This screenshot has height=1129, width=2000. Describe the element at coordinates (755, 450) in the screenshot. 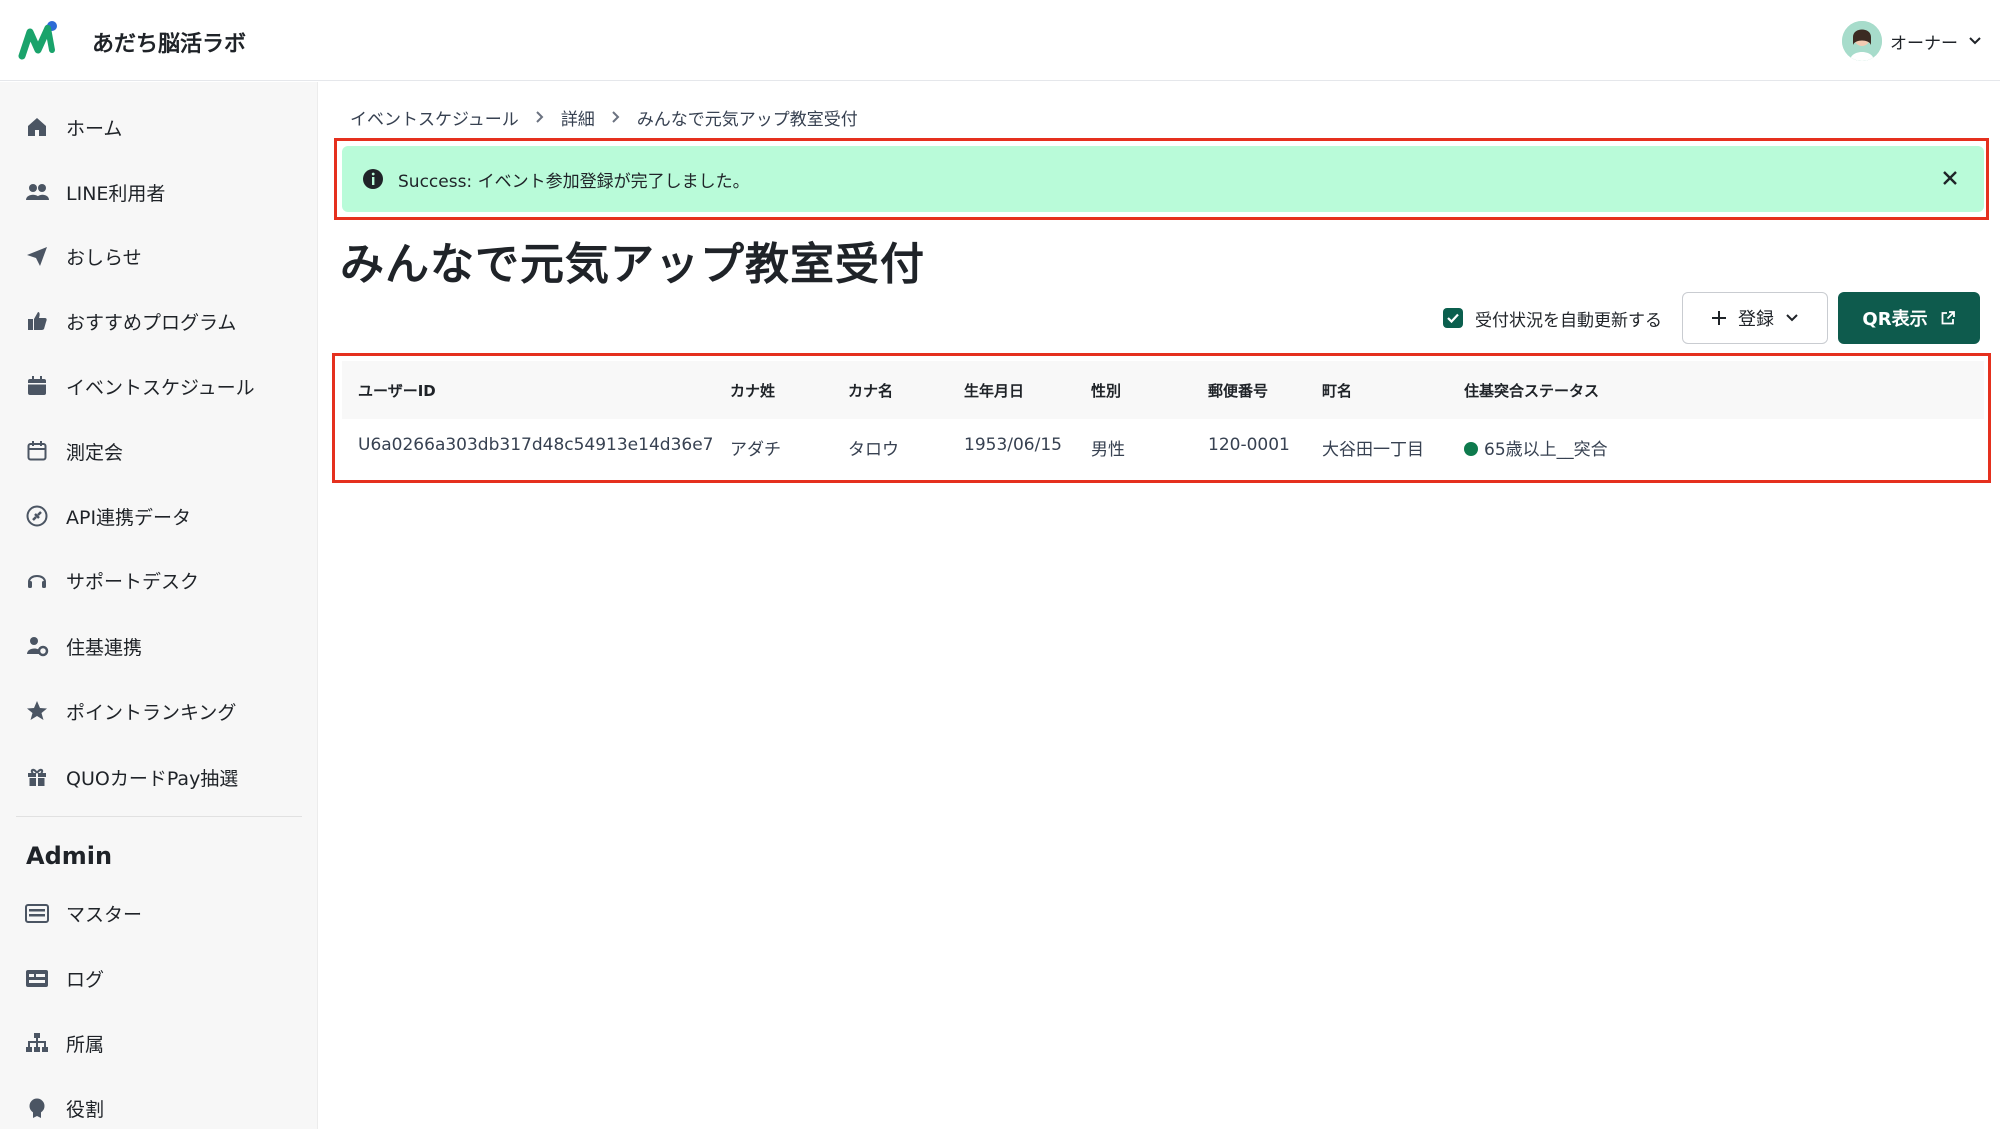

I see `cell-kana-last: アダチ` at that location.